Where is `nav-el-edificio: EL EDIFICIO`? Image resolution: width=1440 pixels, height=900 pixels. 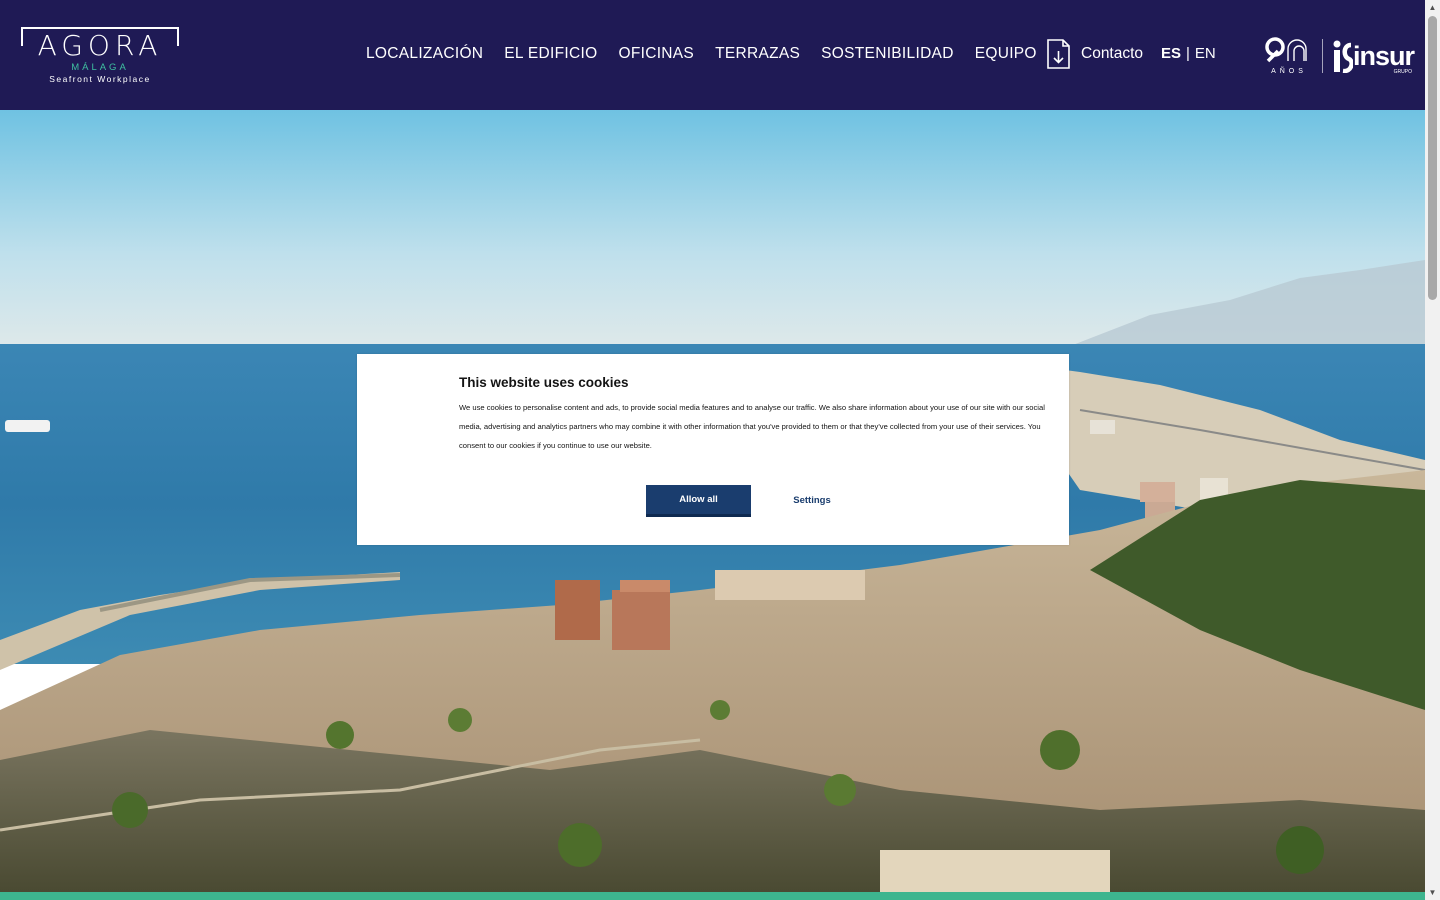
nav-el-edificio: EL EDIFICIO is located at coordinates (550, 54).